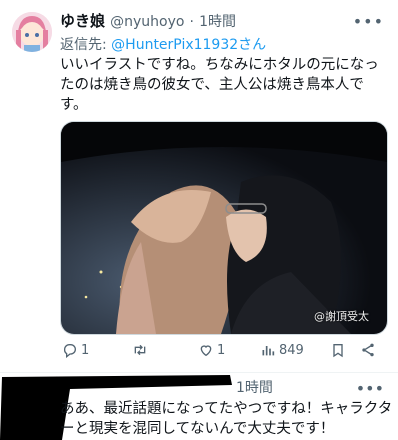 This screenshot has height=440, width=398. I want to click on retweet-icon, so click(140, 350).